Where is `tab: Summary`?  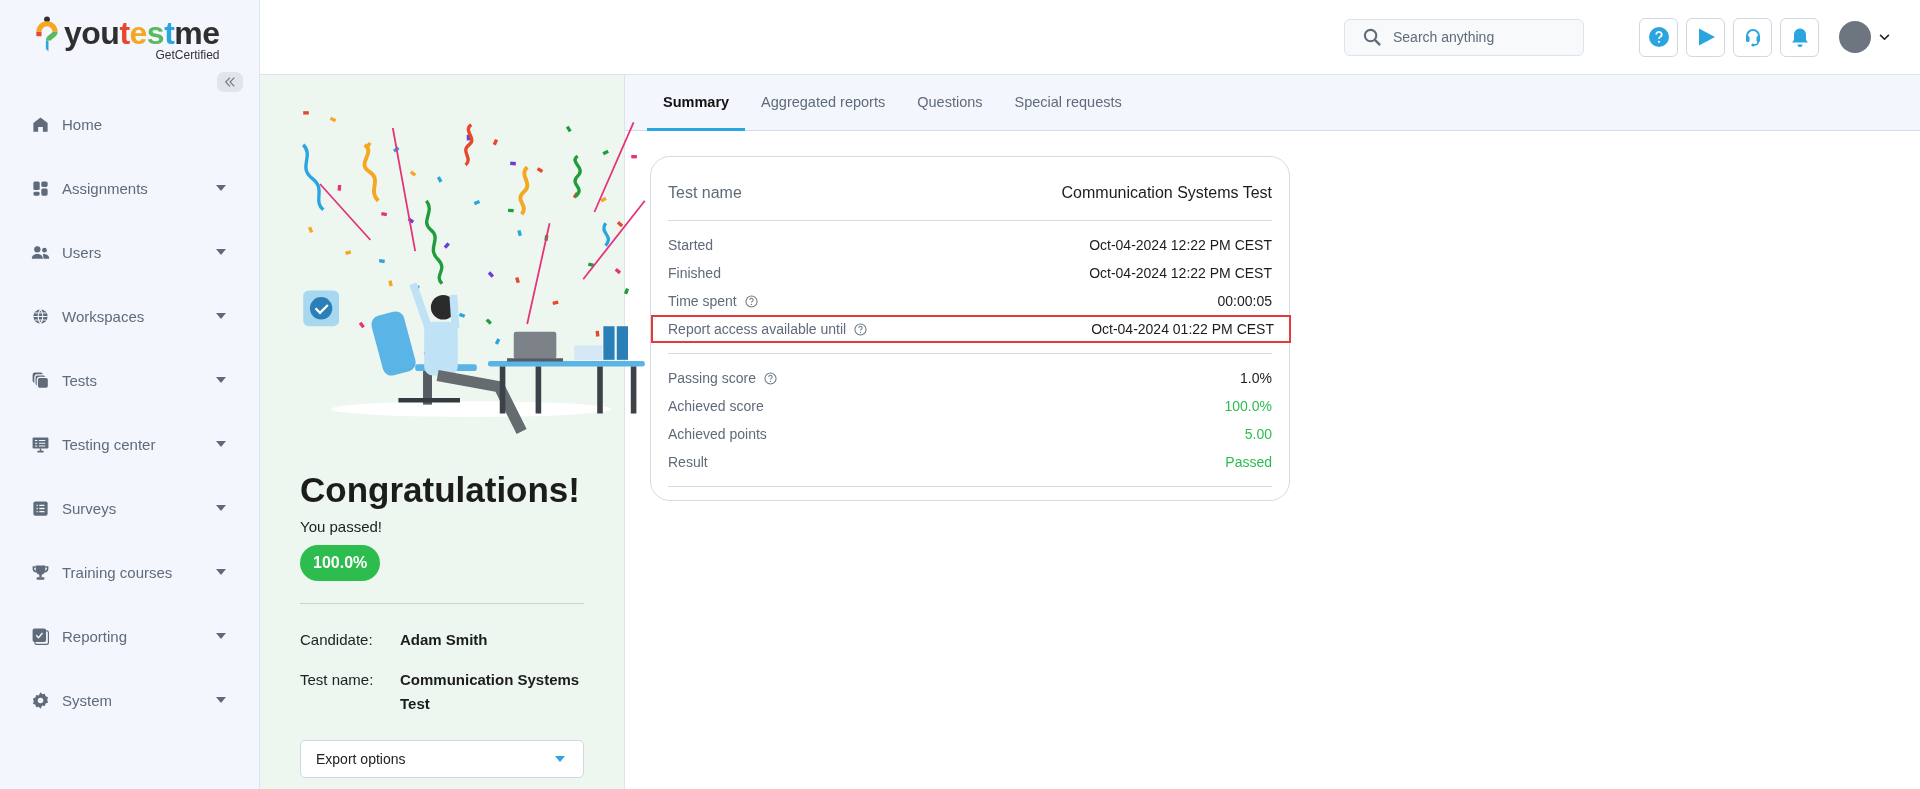 tab: Summary is located at coordinates (696, 103).